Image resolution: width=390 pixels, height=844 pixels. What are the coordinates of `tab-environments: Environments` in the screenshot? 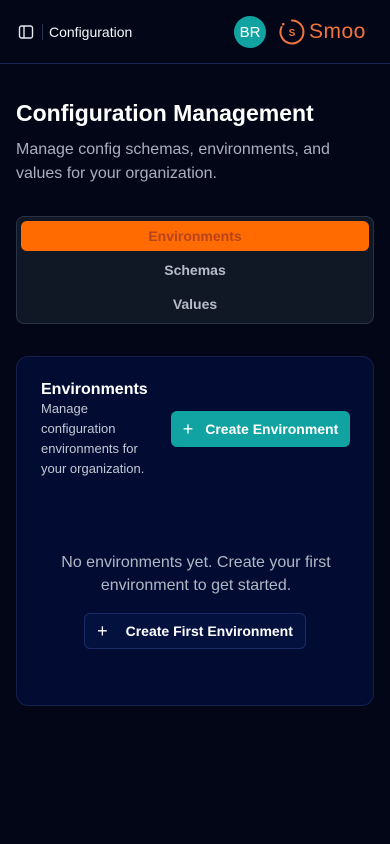 It's located at (195, 236).